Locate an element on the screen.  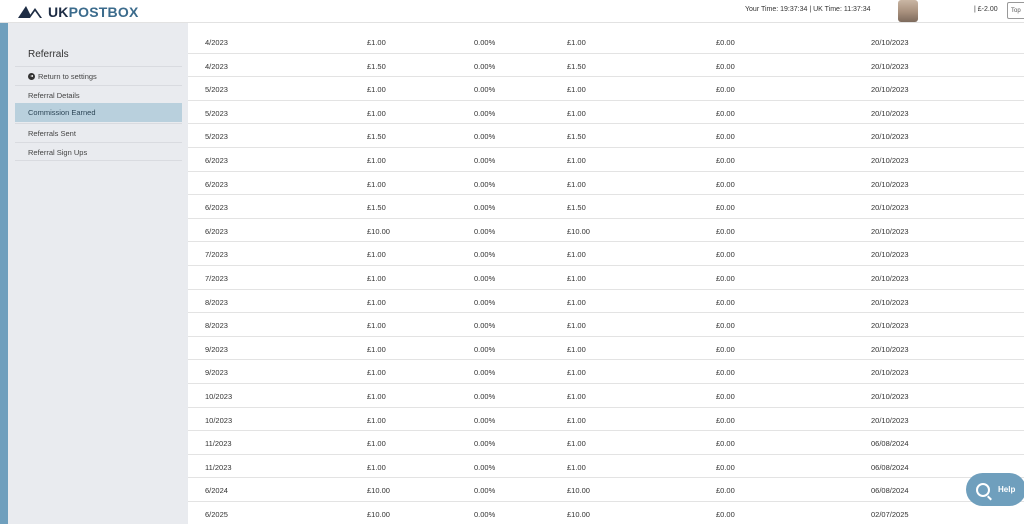
table-cell: 5/2023 is located at coordinates (216, 113).